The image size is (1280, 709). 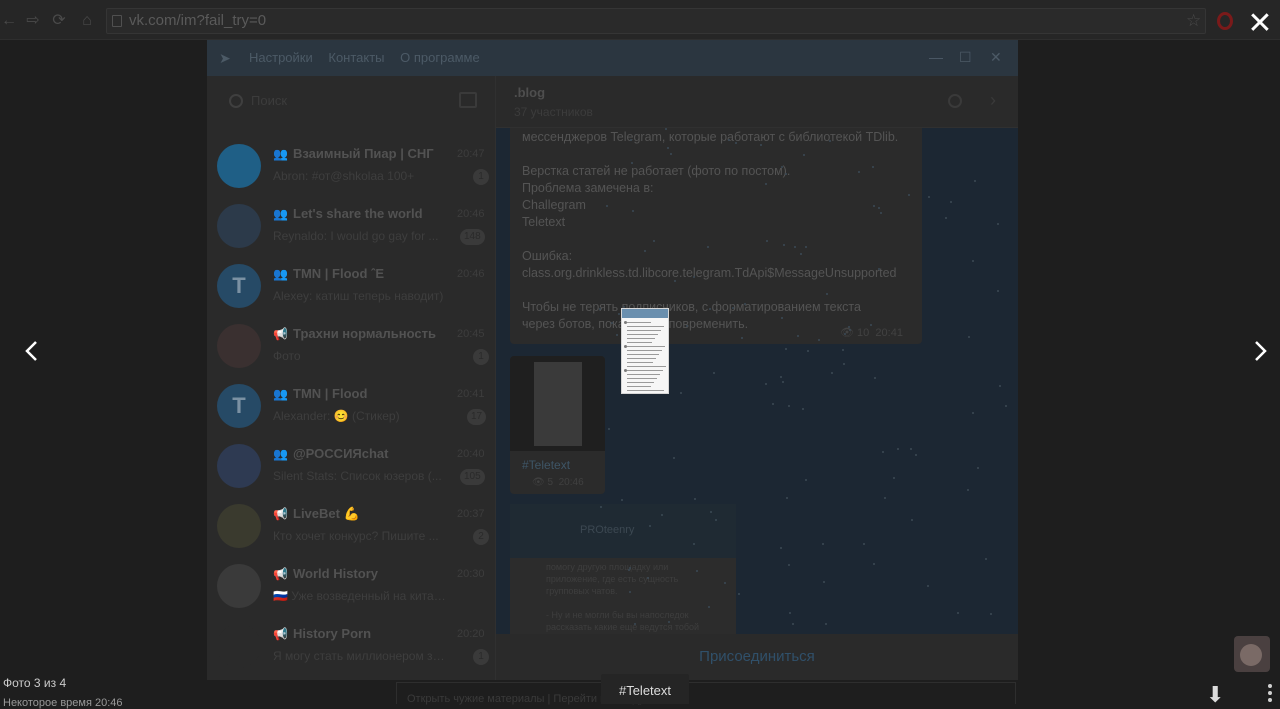 What do you see at coordinates (280, 214) in the screenshot?
I see `group-icon: 👥` at bounding box center [280, 214].